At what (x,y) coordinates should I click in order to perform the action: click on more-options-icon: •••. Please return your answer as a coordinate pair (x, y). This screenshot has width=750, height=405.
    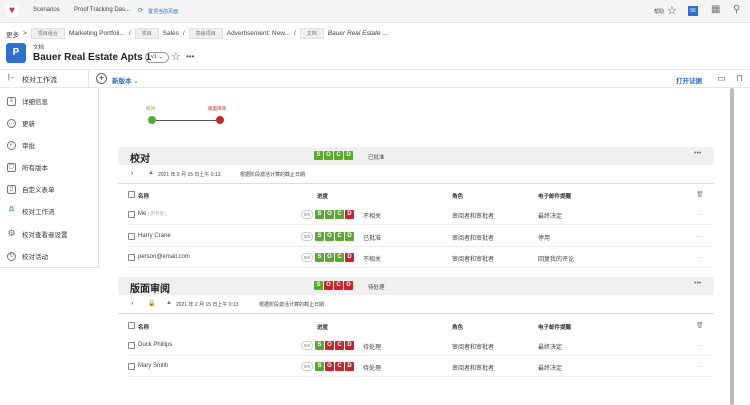
    Looking at the image, I should click on (190, 56).